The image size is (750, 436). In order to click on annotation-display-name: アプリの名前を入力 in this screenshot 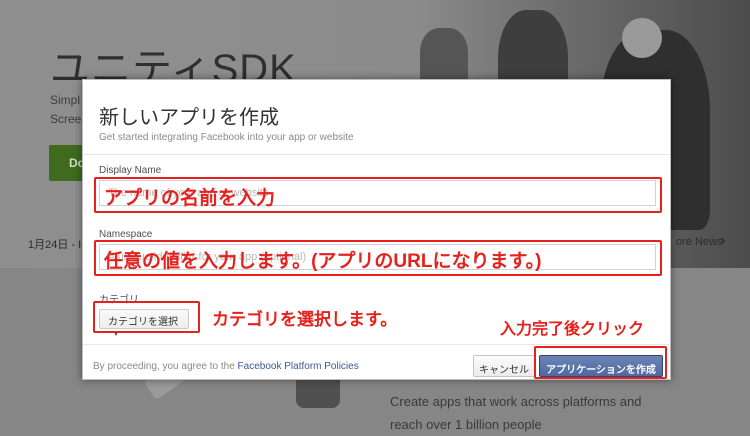, I will do `click(190, 198)`.